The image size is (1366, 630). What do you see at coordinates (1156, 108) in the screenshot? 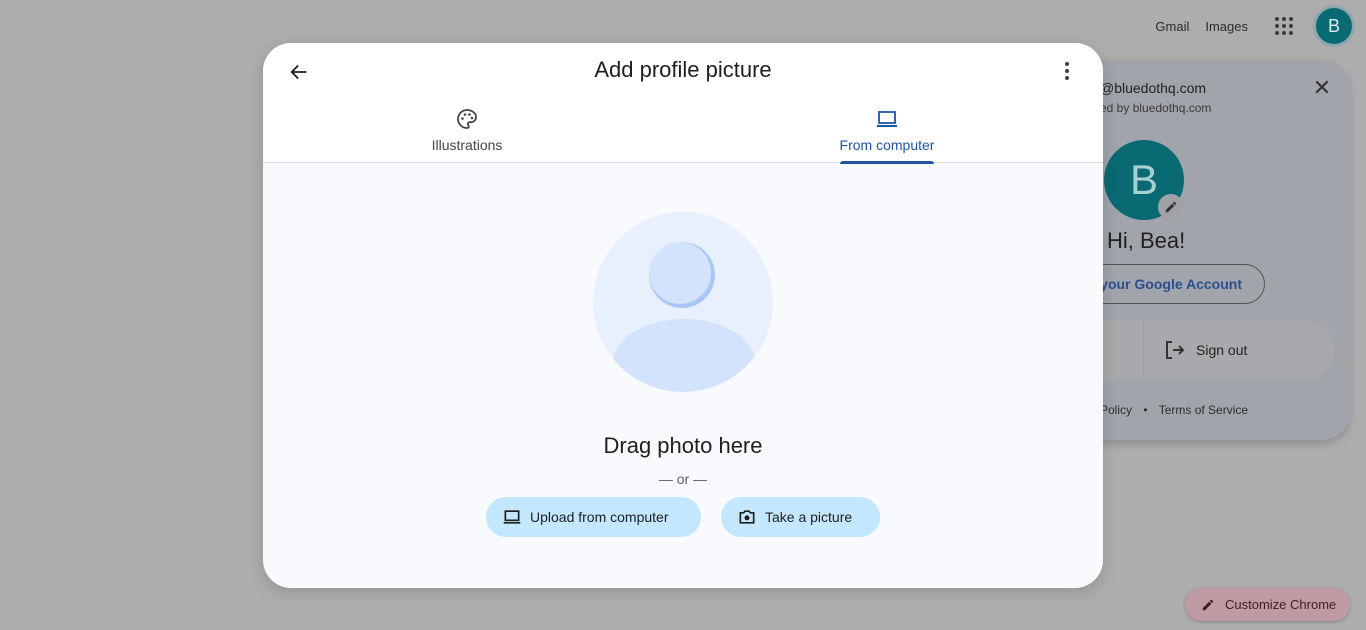
I see `account-managed-by: ed by bluedothq.com` at bounding box center [1156, 108].